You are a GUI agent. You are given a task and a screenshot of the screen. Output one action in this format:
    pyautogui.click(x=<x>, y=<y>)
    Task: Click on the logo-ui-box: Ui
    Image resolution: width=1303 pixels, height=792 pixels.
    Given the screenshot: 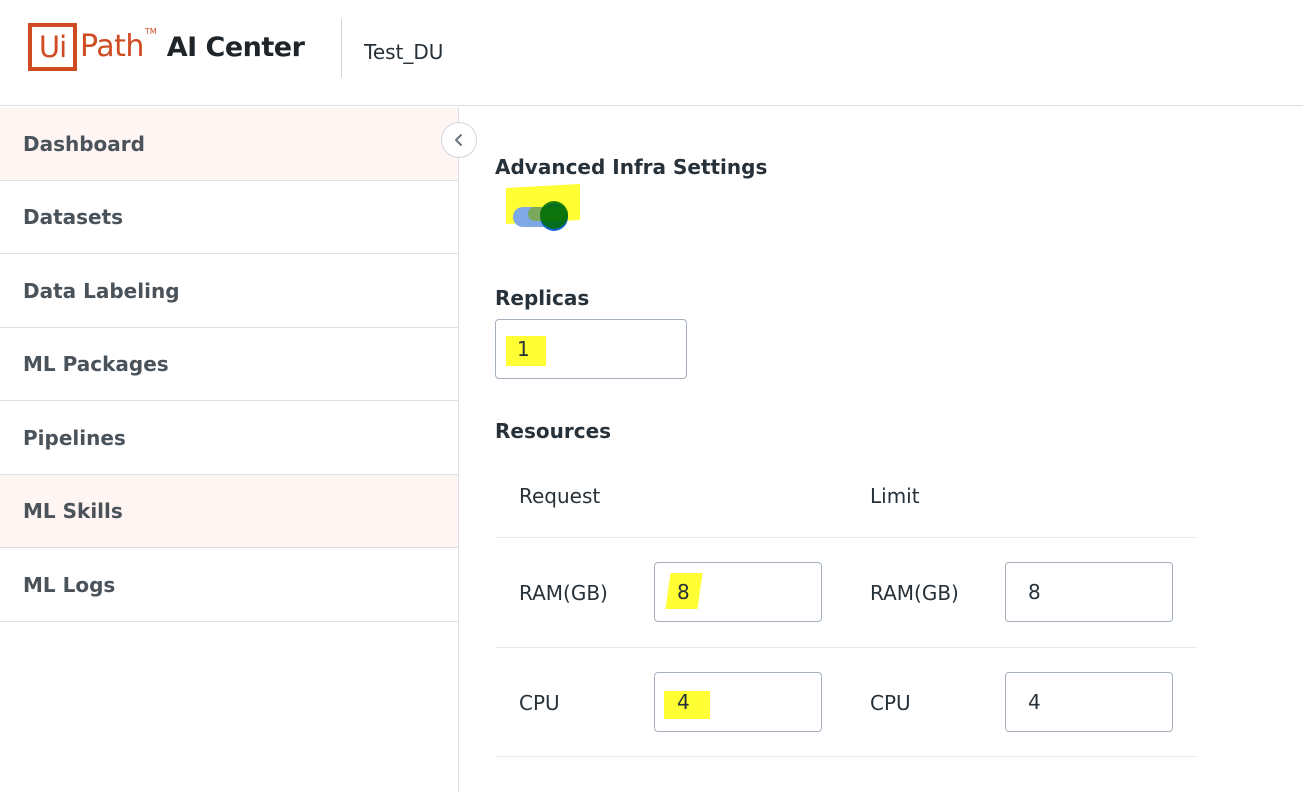 What is the action you would take?
    pyautogui.click(x=52, y=47)
    